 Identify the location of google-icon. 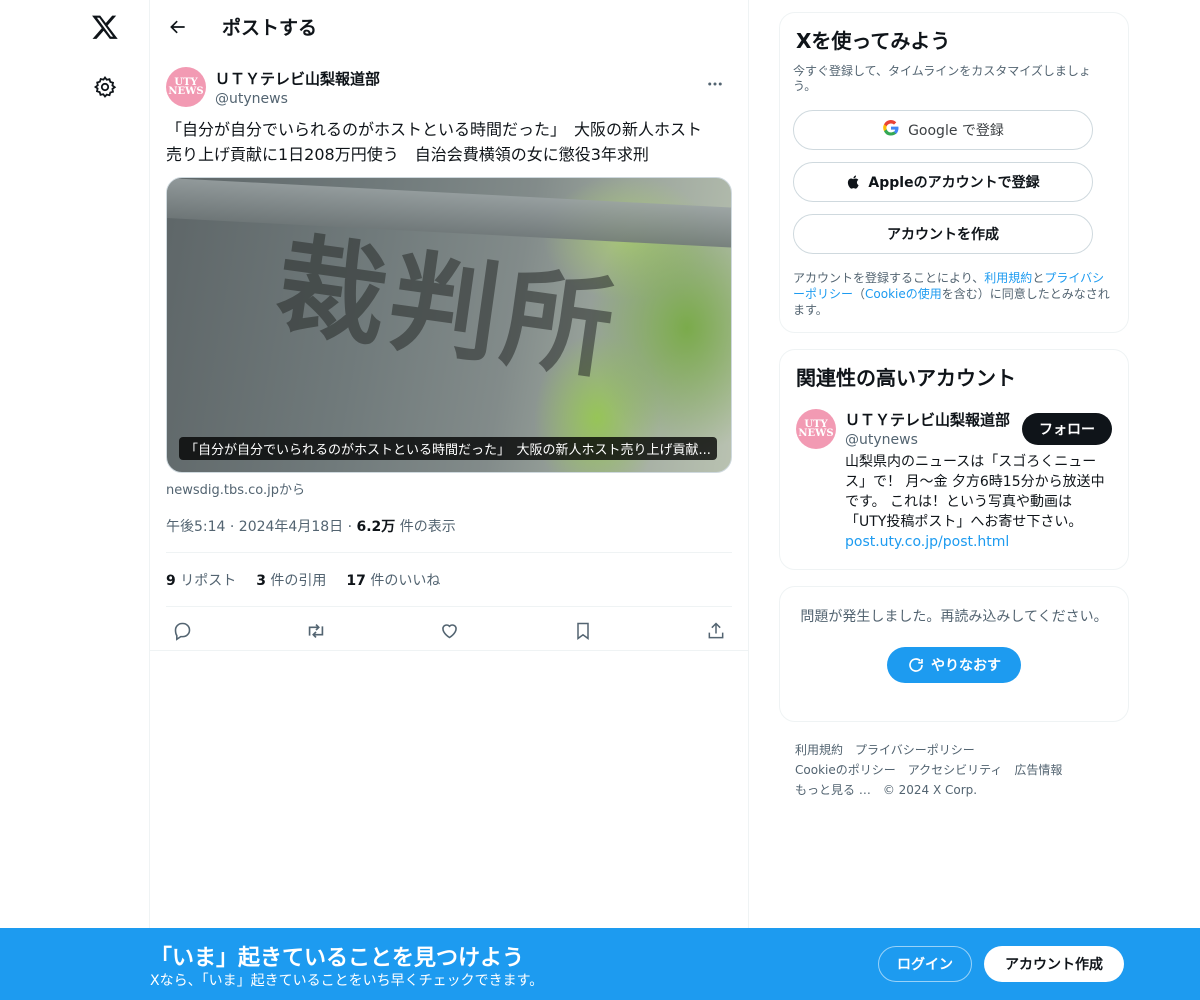
(891, 130).